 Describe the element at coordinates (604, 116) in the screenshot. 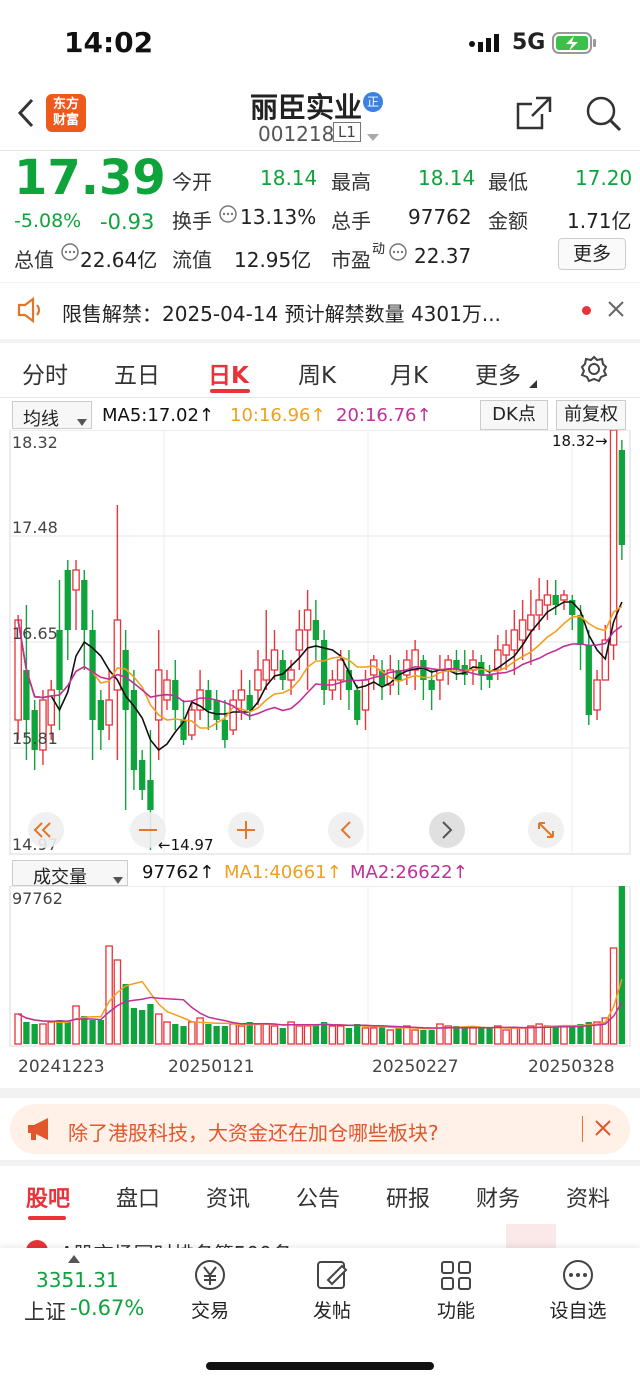

I see `search-icon` at that location.